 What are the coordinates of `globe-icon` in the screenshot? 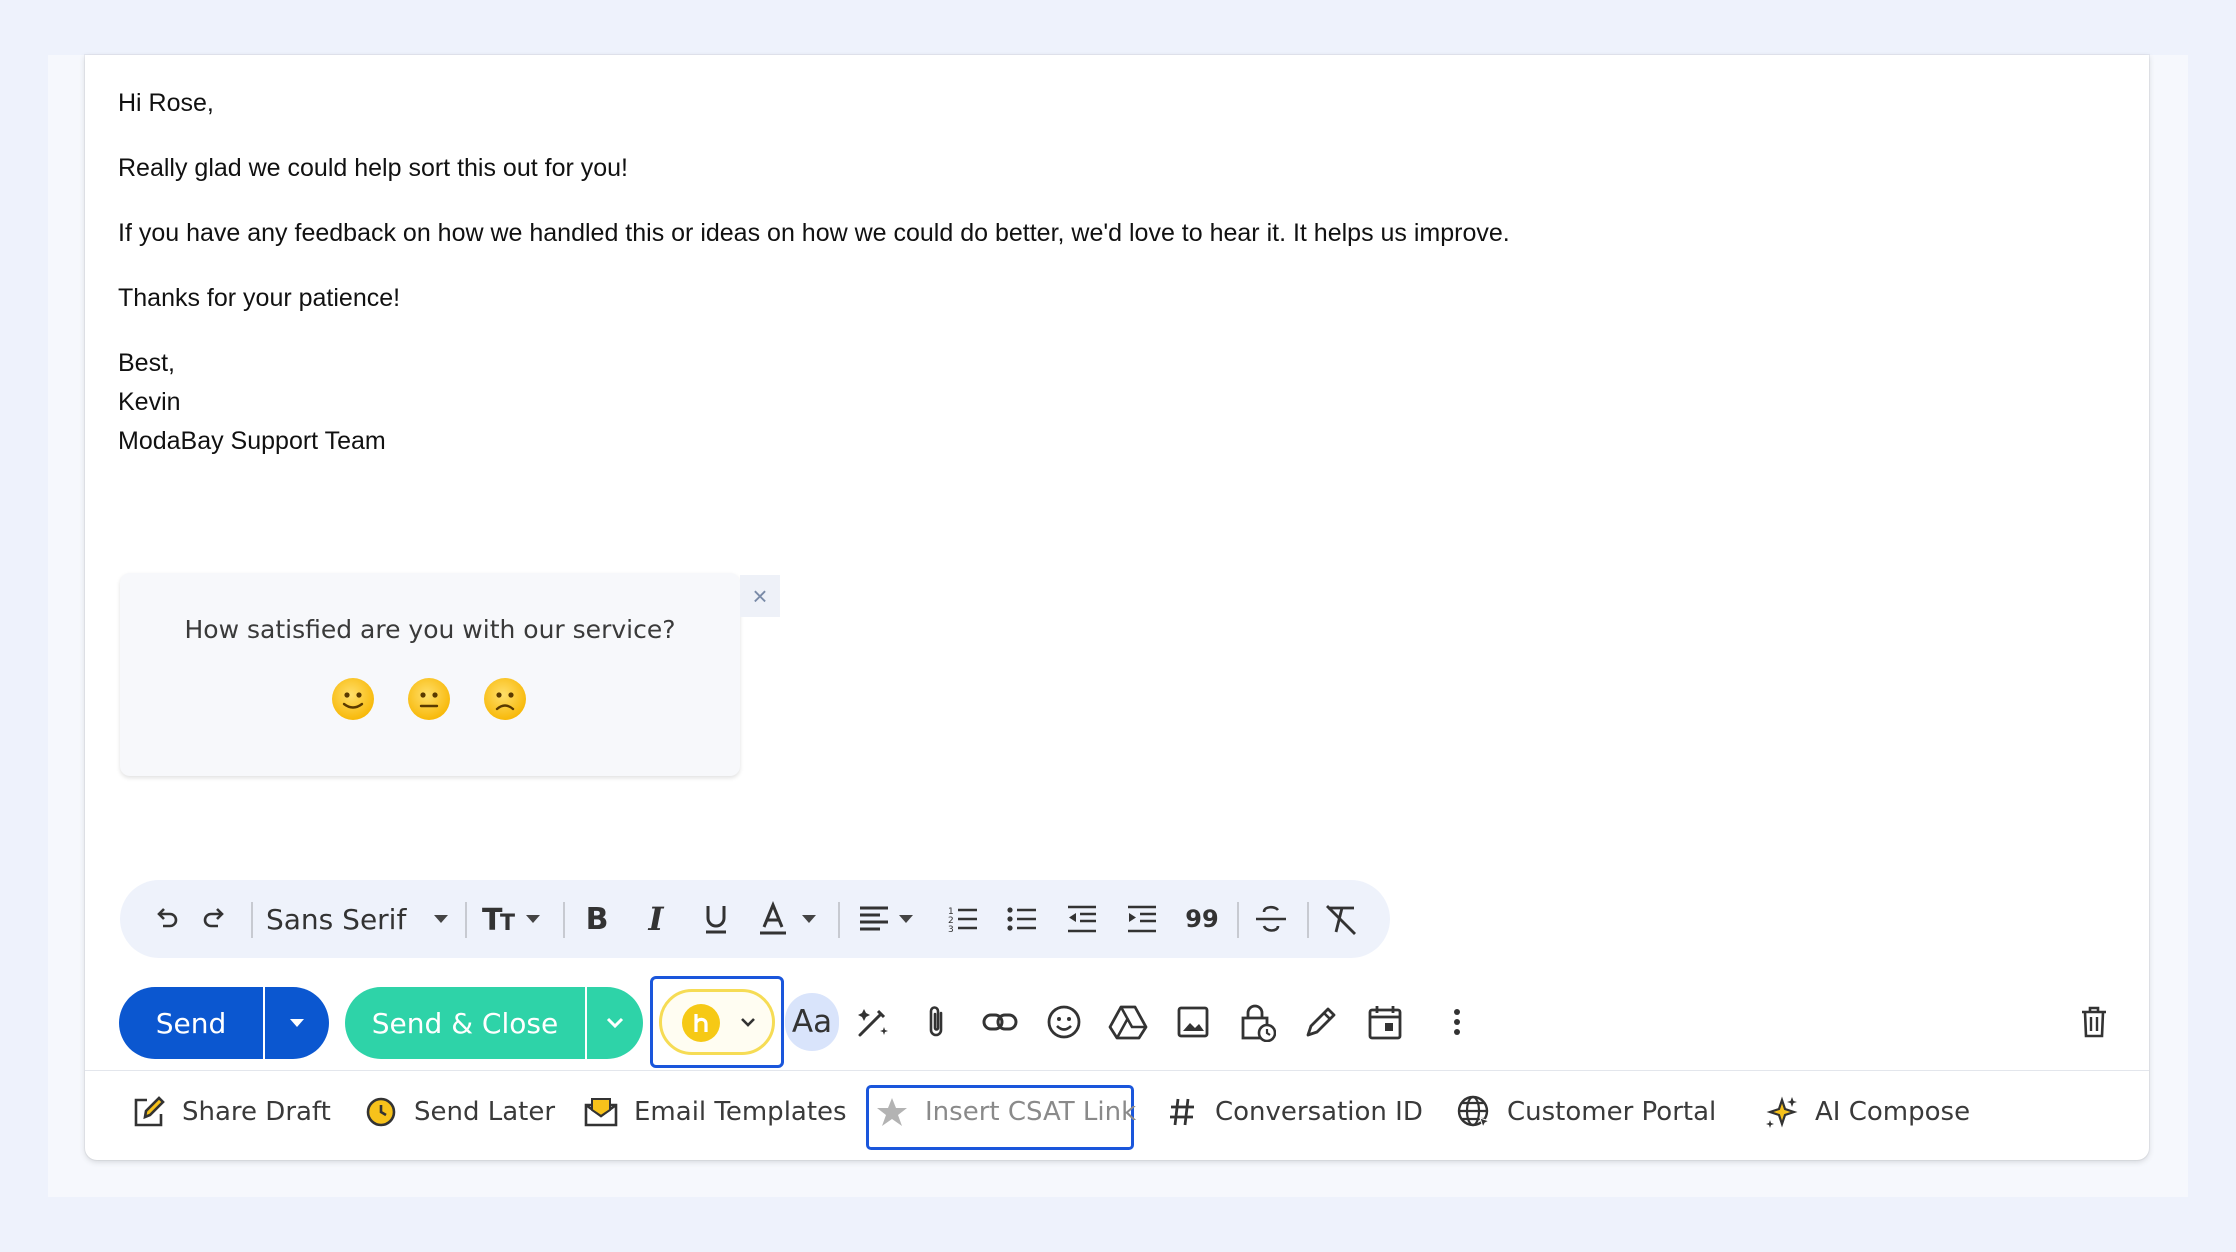 It's located at (1474, 1112).